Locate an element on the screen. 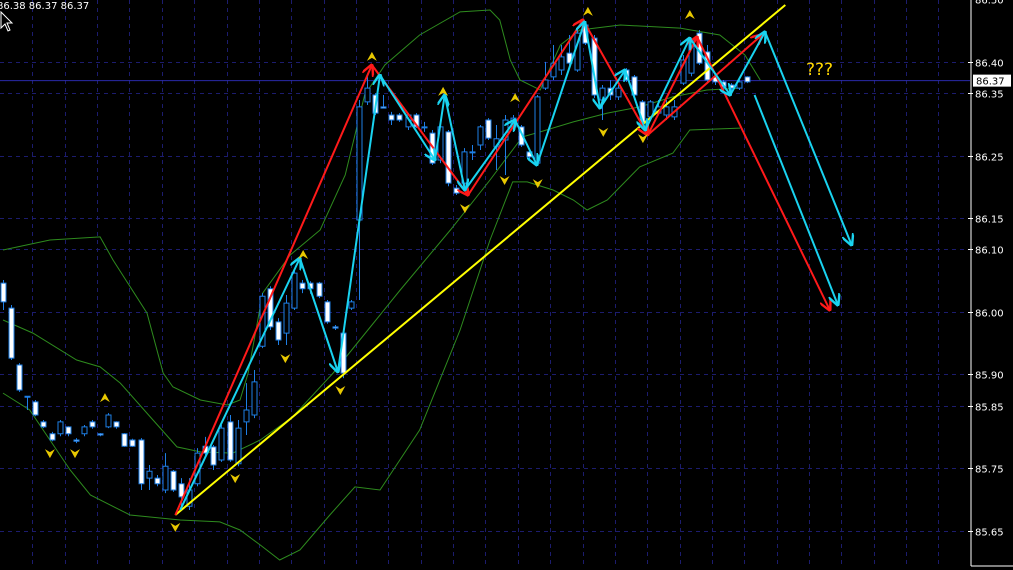 This screenshot has width=1013, height=570. ohlc-readout: 86.38 86.37 86.37 is located at coordinates (45, 6).